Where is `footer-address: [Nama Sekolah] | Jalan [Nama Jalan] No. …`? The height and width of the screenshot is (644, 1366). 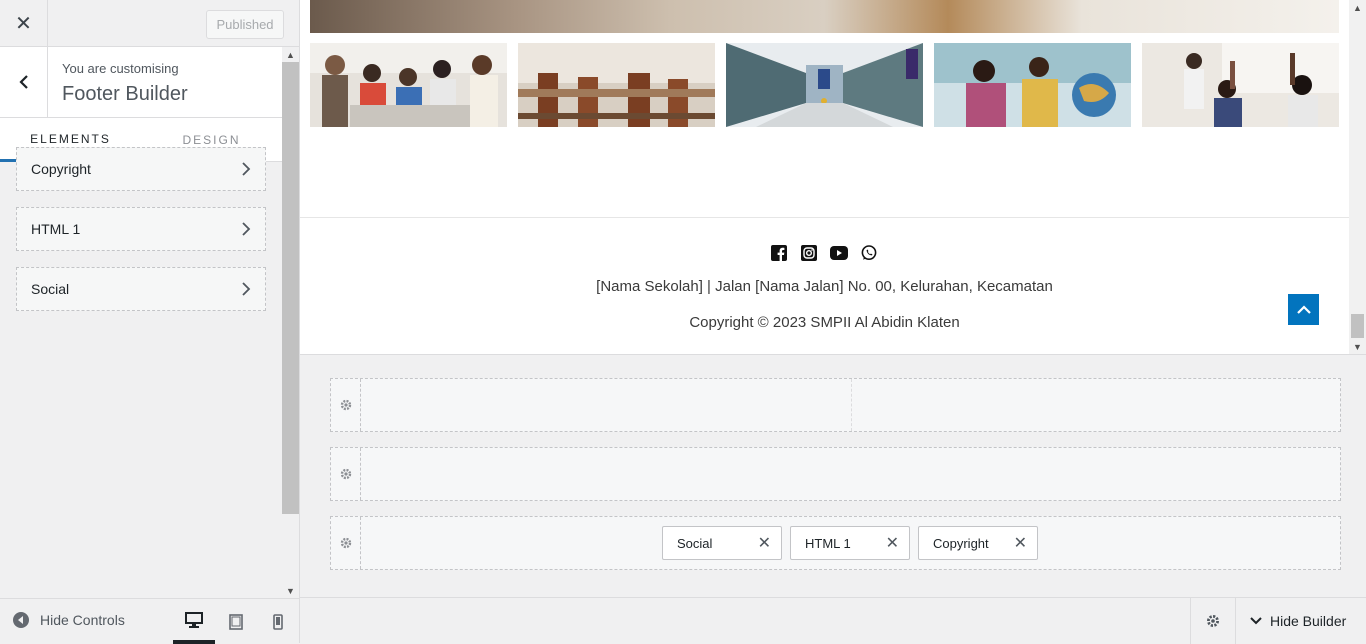
footer-address: [Nama Sekolah] | Jalan [Nama Jalan] No. … is located at coordinates (824, 286).